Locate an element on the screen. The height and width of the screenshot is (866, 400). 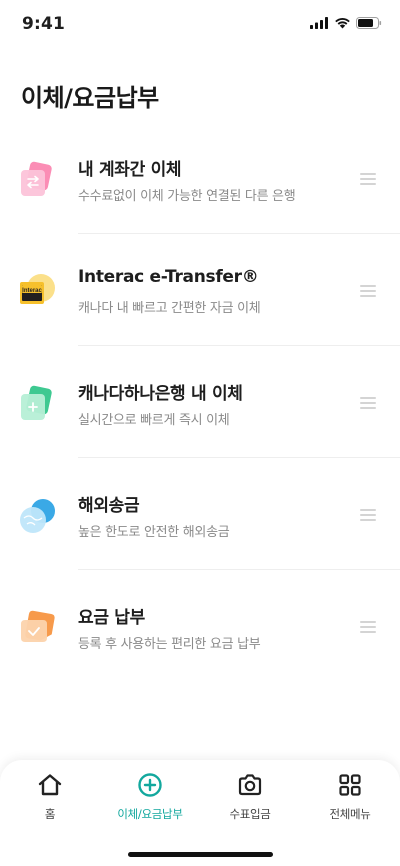
hana-bank-transfer-icon is located at coordinates (37, 404).